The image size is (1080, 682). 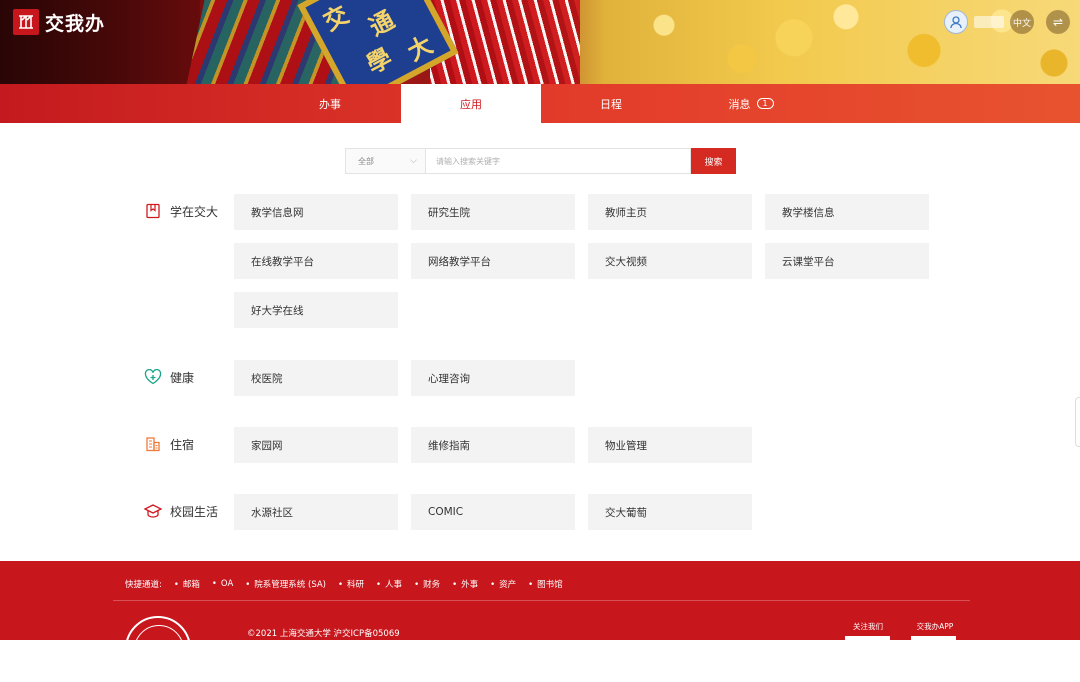 I want to click on follow-us-label: 关注我们, so click(x=868, y=626).